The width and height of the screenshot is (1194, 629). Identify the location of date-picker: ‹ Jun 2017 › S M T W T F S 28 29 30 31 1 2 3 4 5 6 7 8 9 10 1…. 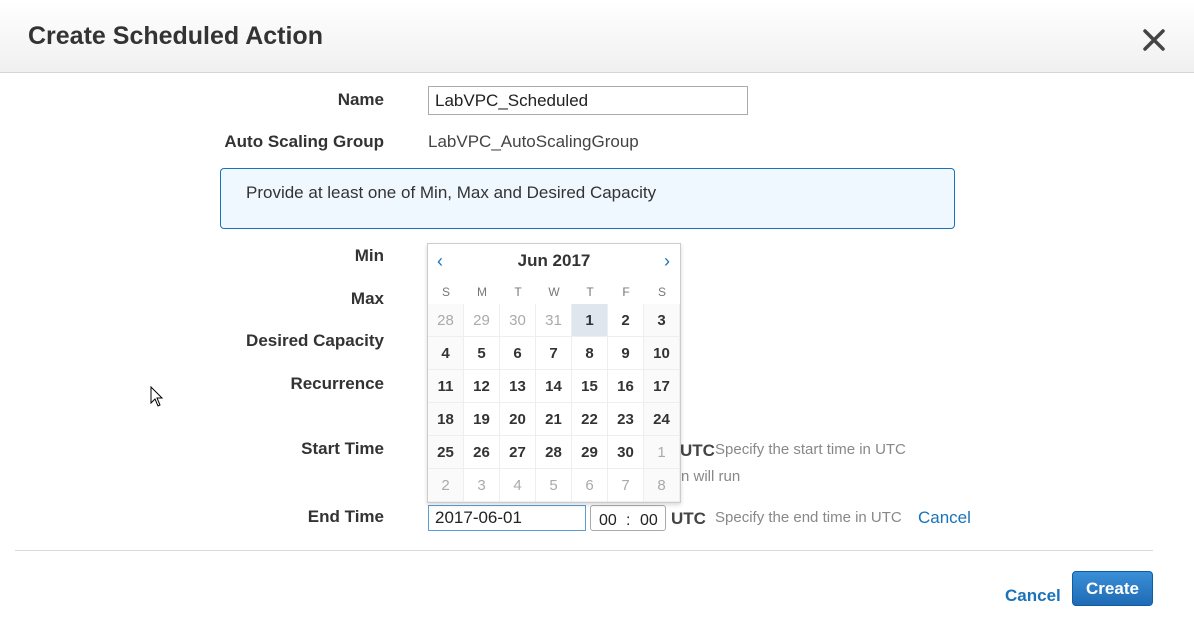
(554, 373).